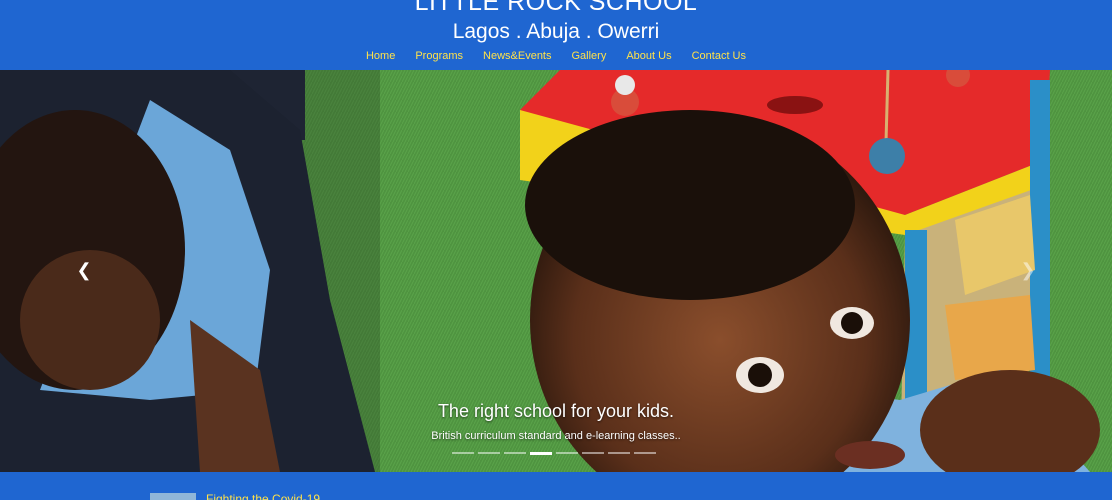  Describe the element at coordinates (173, 496) in the screenshot. I see `news-thumbnail` at that location.